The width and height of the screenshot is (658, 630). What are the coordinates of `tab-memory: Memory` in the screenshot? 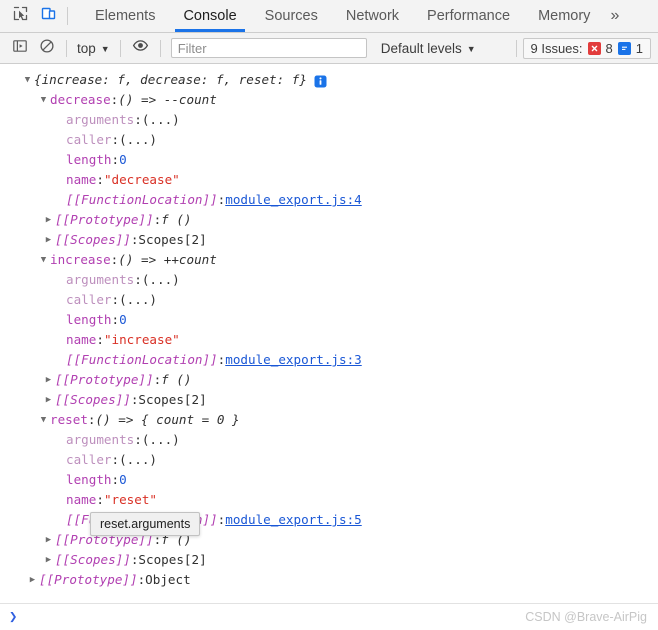 It's located at (564, 16).